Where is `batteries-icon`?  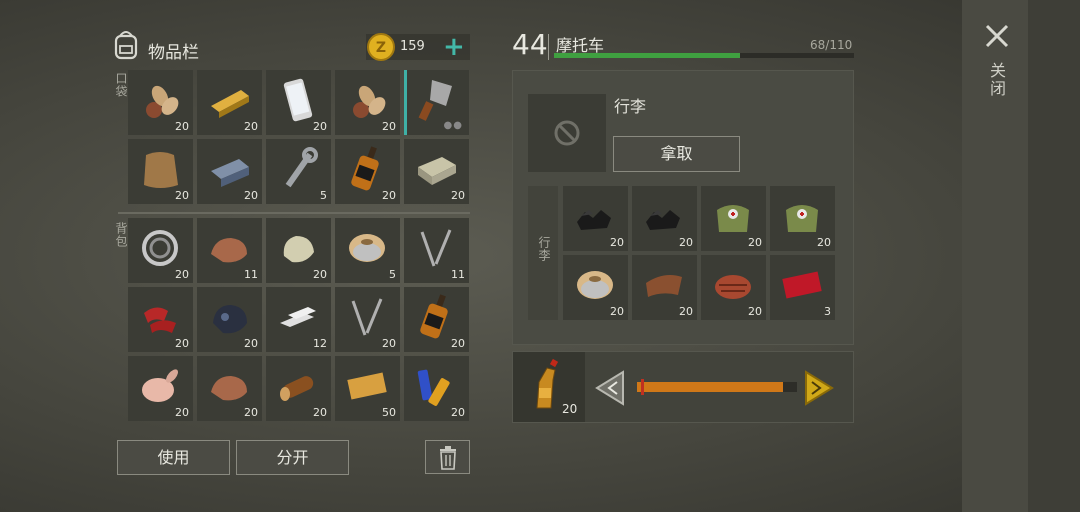 batteries-icon is located at coordinates (433, 387).